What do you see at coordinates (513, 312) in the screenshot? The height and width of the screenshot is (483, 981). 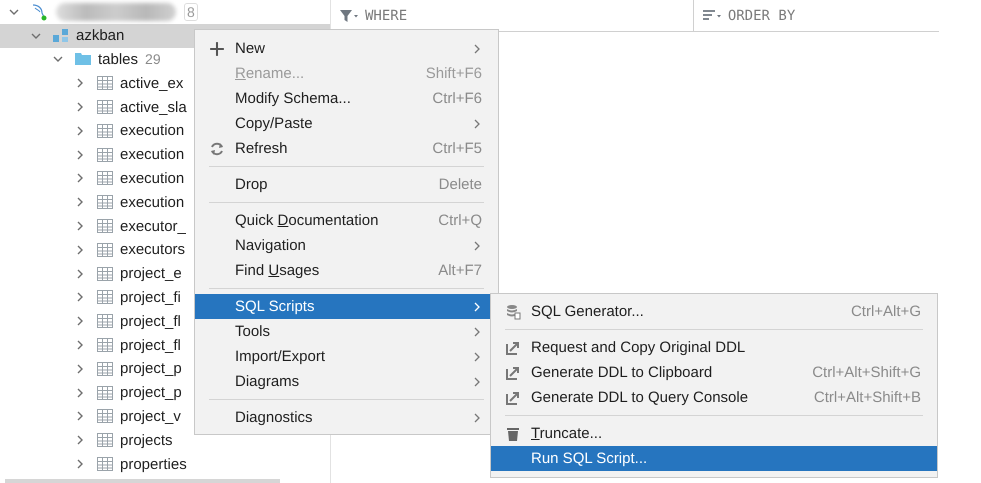 I see `database-icon` at bounding box center [513, 312].